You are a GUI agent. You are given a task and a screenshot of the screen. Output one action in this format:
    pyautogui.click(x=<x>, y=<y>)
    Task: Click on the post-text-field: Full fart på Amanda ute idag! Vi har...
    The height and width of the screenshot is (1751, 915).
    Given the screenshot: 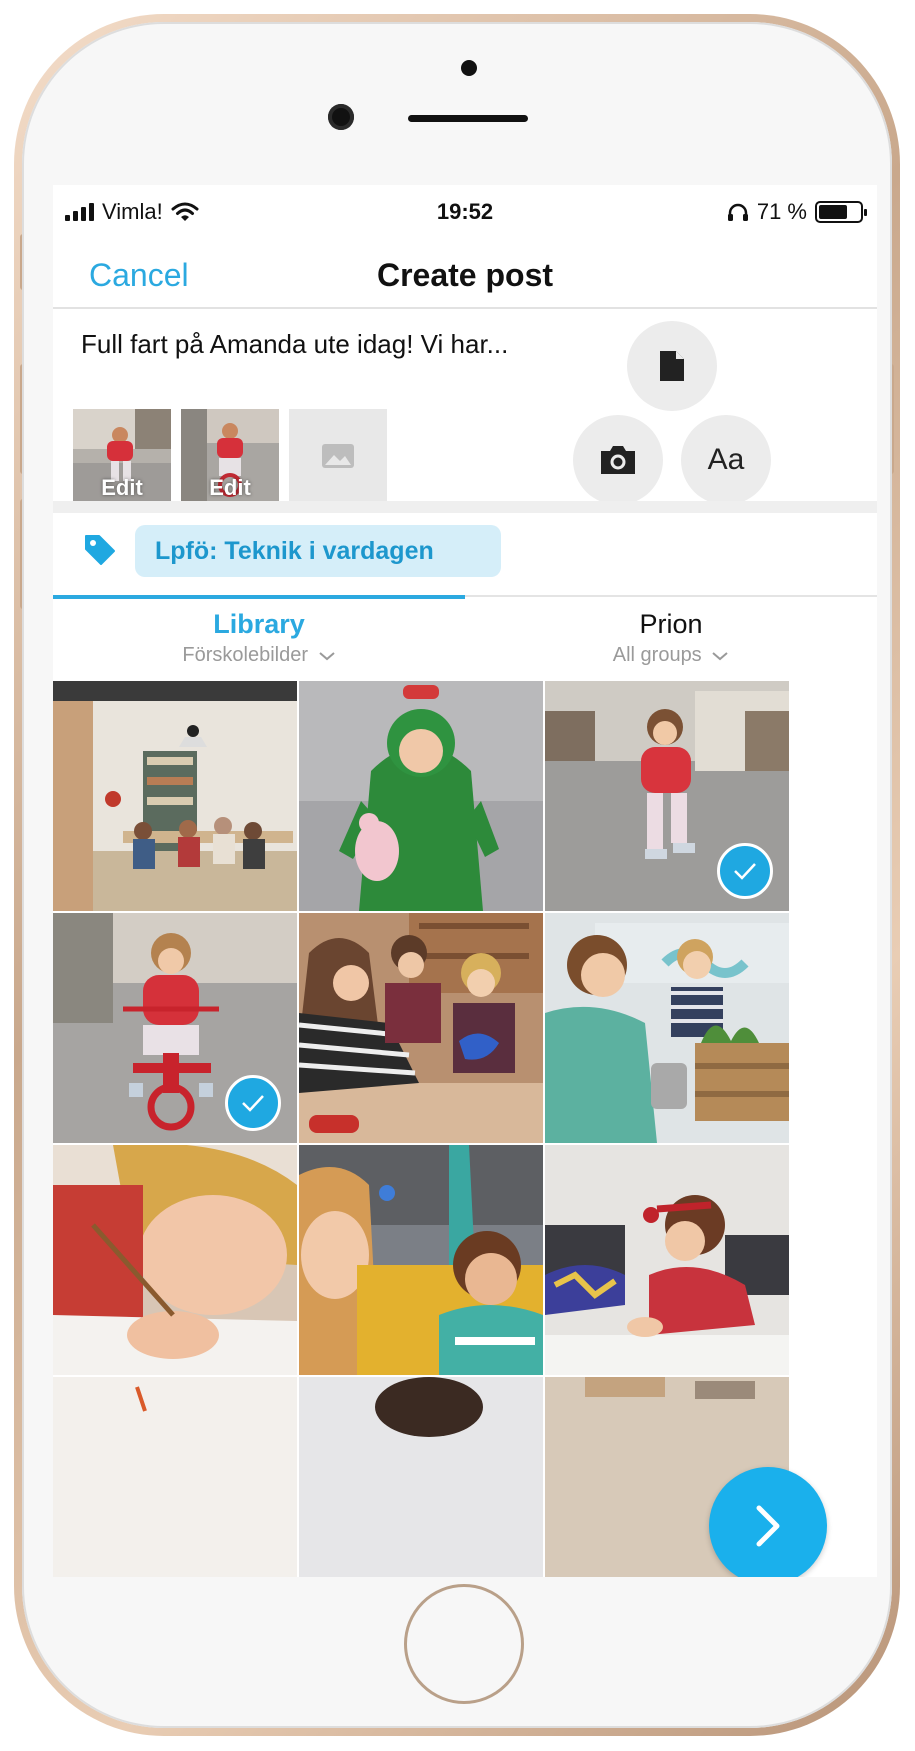 What is the action you would take?
    pyautogui.click(x=301, y=344)
    